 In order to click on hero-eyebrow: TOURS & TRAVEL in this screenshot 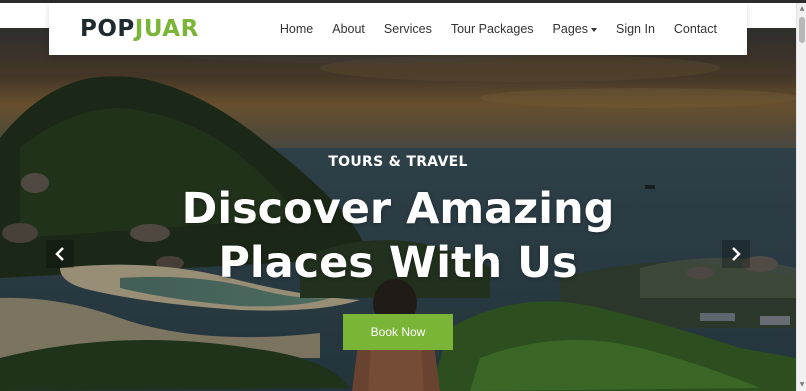, I will do `click(398, 162)`.